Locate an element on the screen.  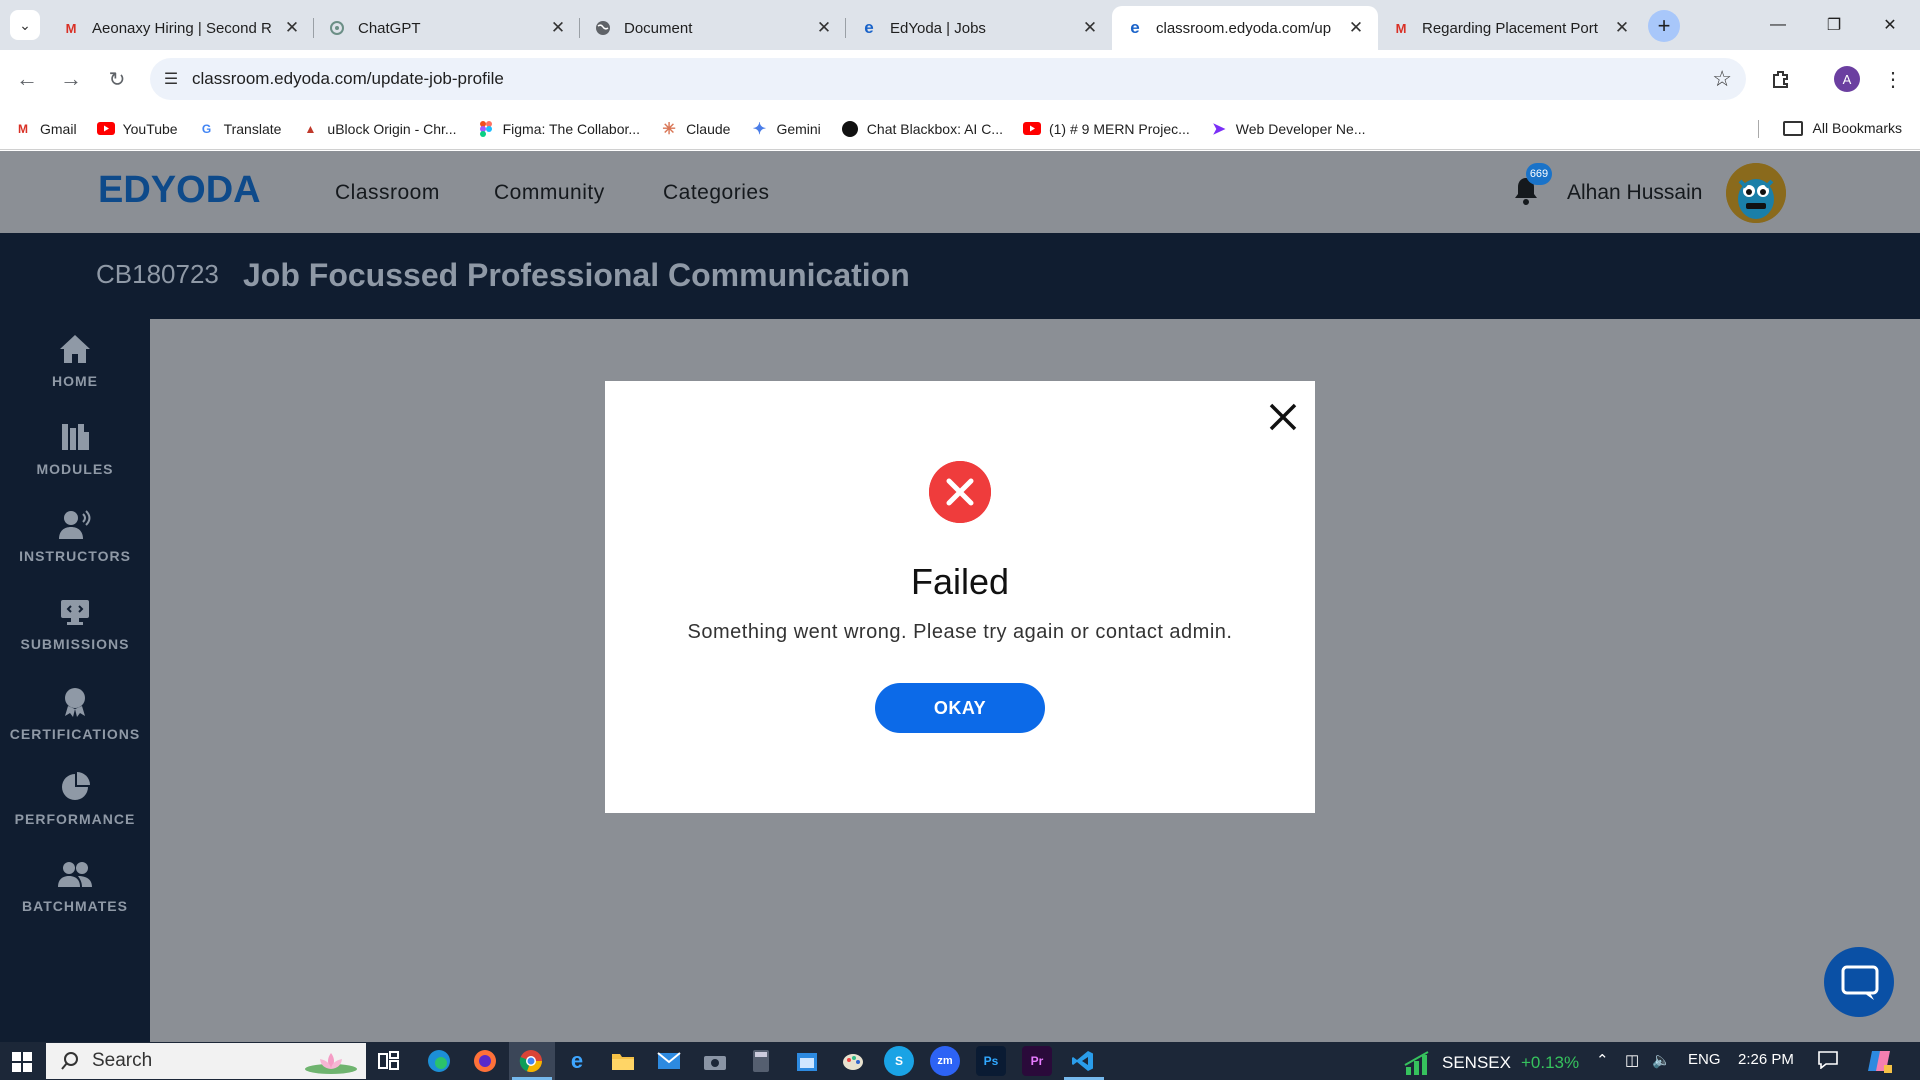
okay-button: OKAY is located at coordinates (960, 708).